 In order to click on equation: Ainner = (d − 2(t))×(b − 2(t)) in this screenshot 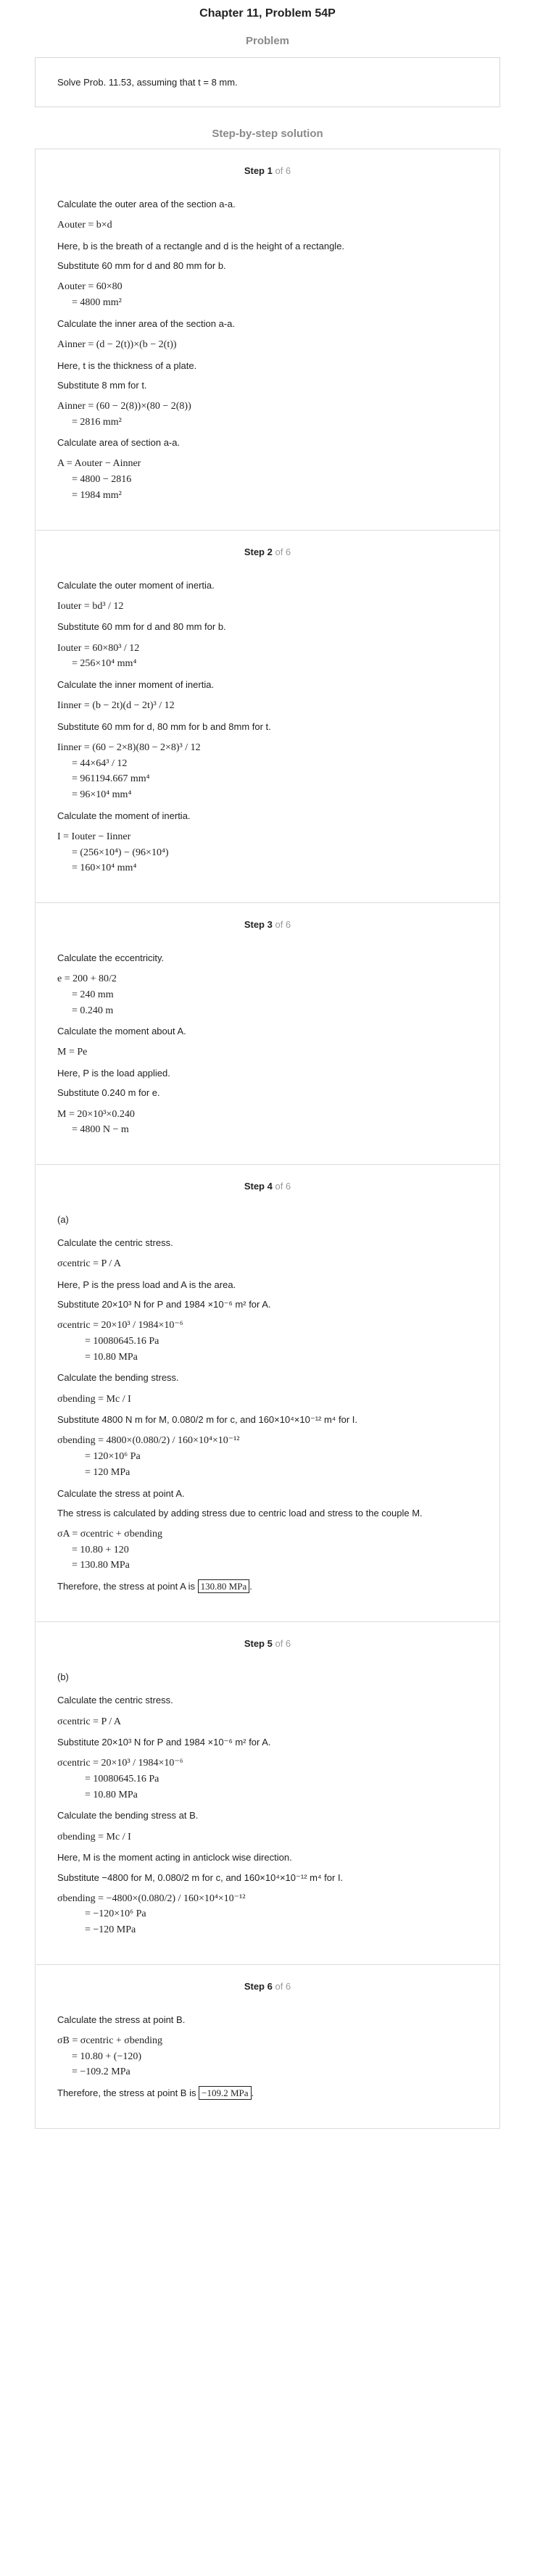, I will do `click(117, 344)`.